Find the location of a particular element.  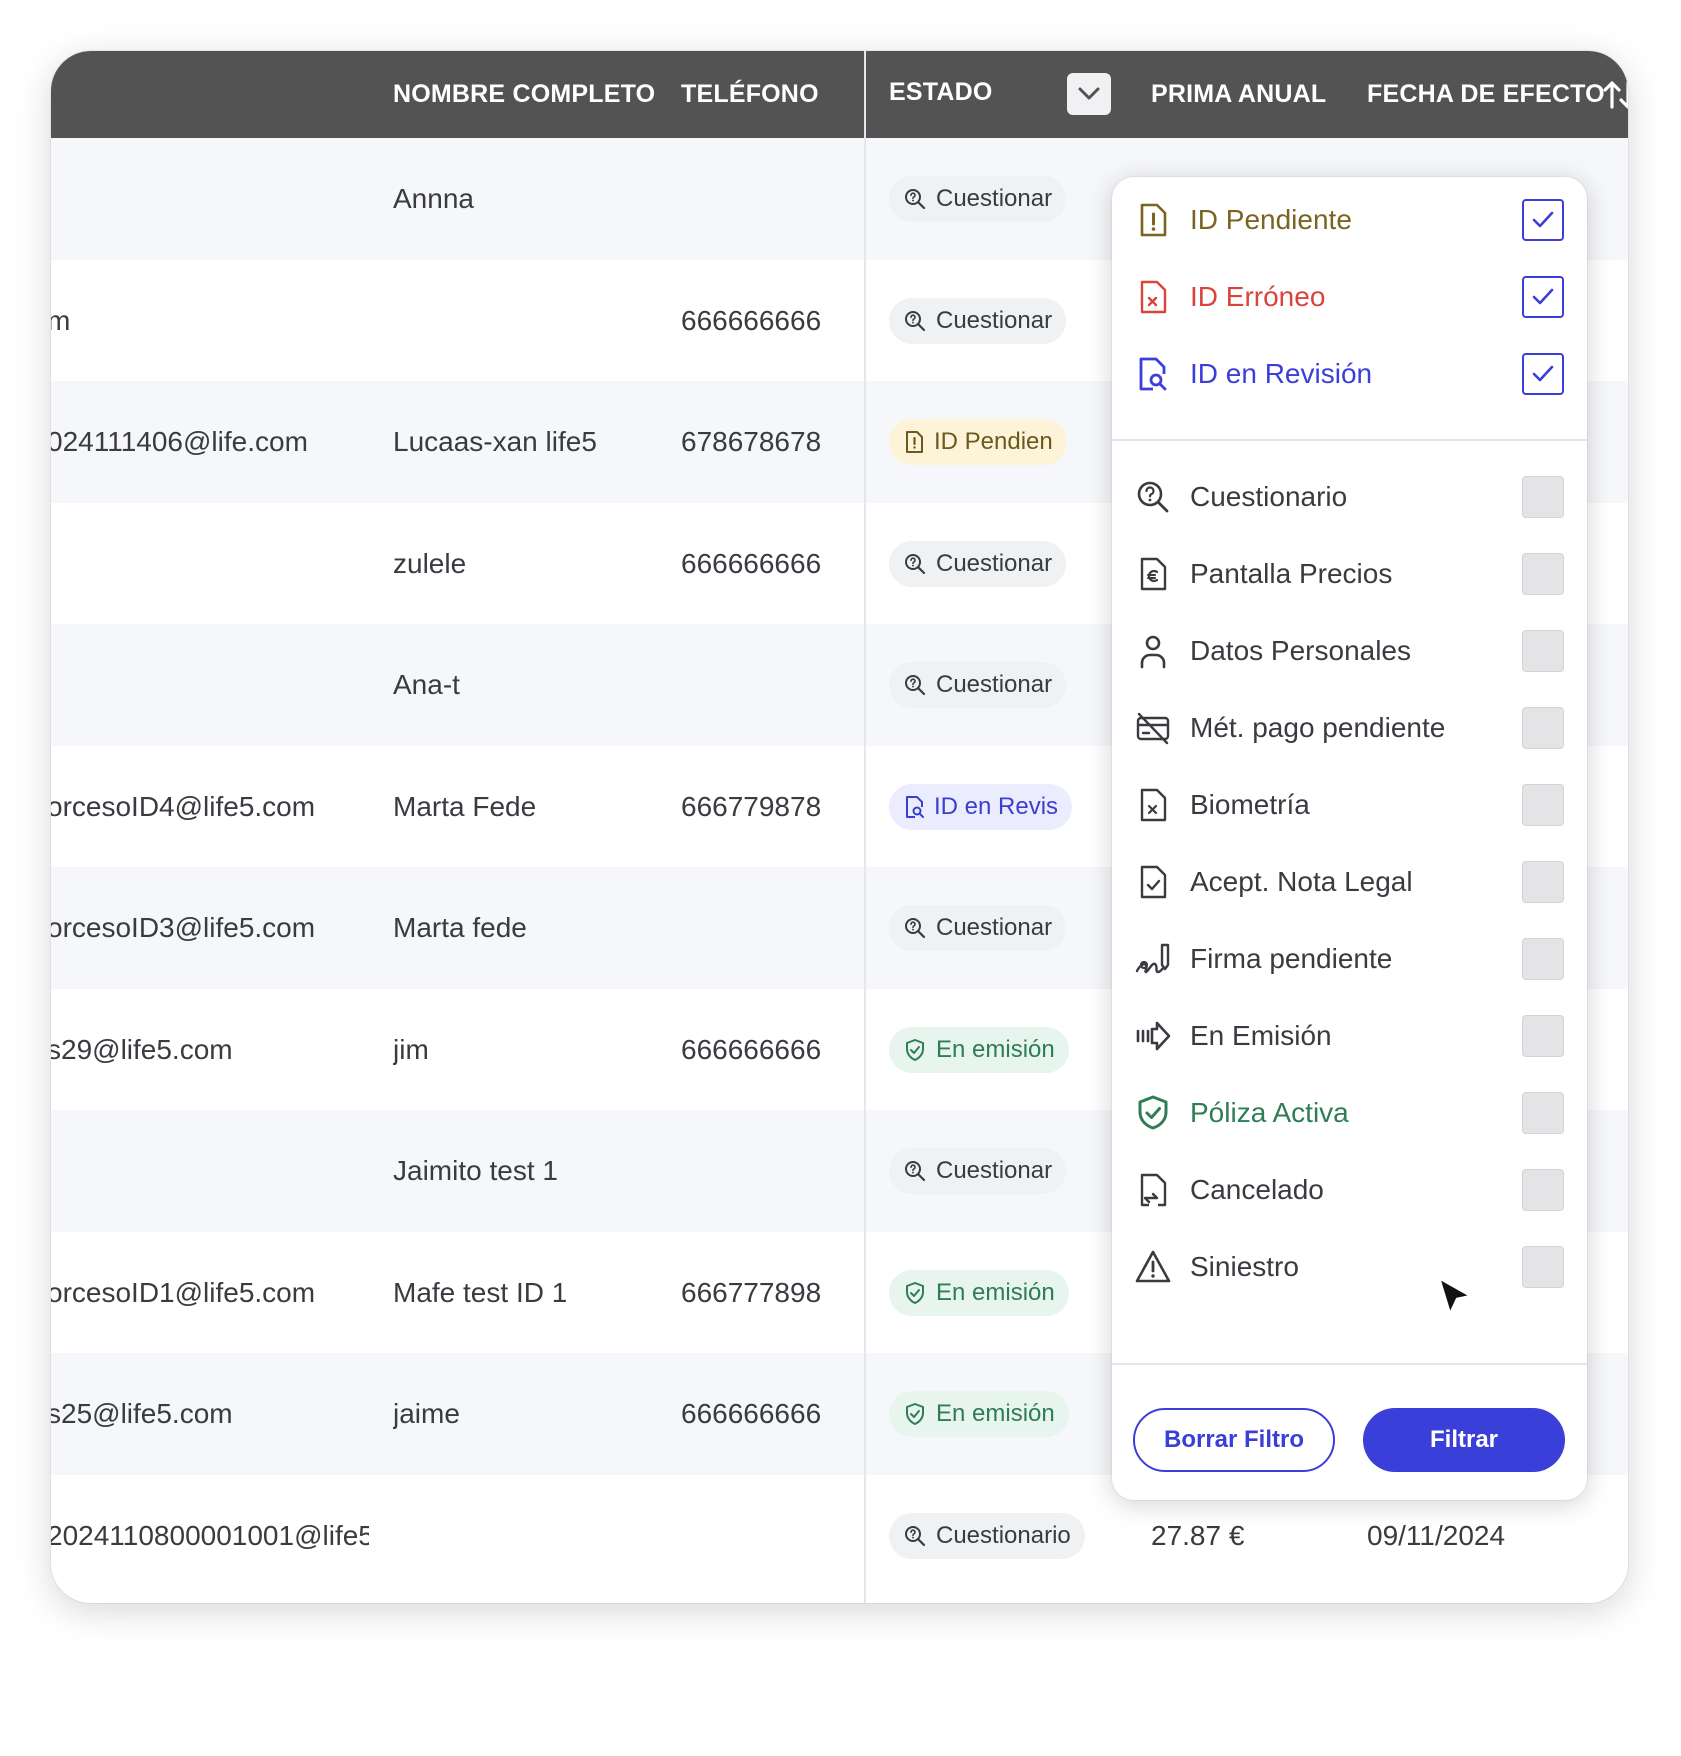

column-header-prima: PRIMA ANUAL is located at coordinates (1238, 94).